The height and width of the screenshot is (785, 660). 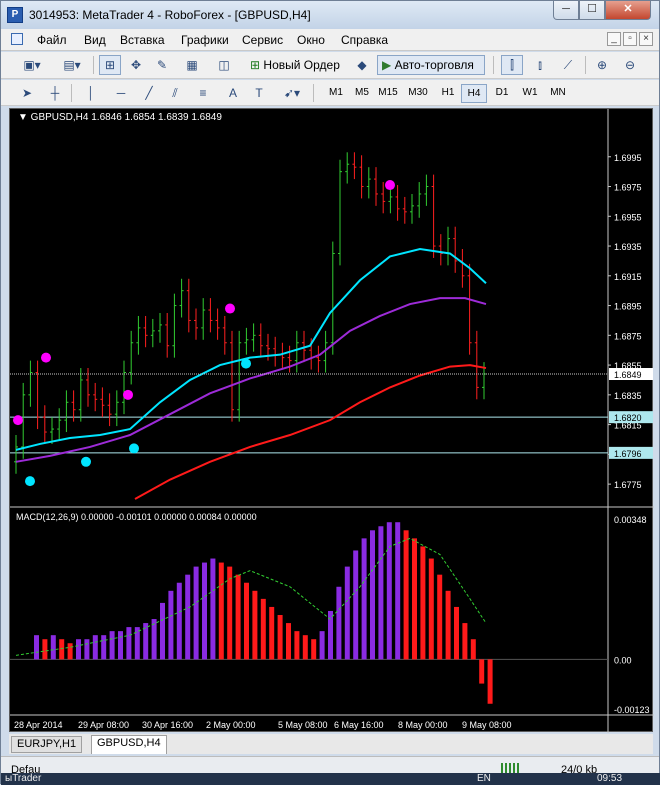 What do you see at coordinates (47, 744) in the screenshot?
I see `tab-eurjpy-h1: EURJPY,H1` at bounding box center [47, 744].